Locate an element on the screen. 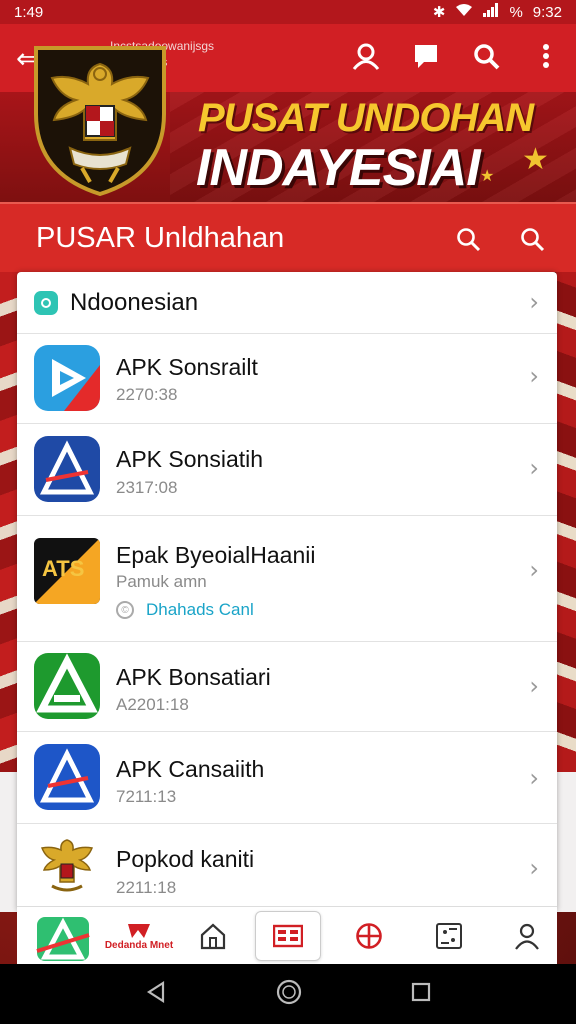  app-name: Epak ByeoialHaanii is located at coordinates (216, 555).